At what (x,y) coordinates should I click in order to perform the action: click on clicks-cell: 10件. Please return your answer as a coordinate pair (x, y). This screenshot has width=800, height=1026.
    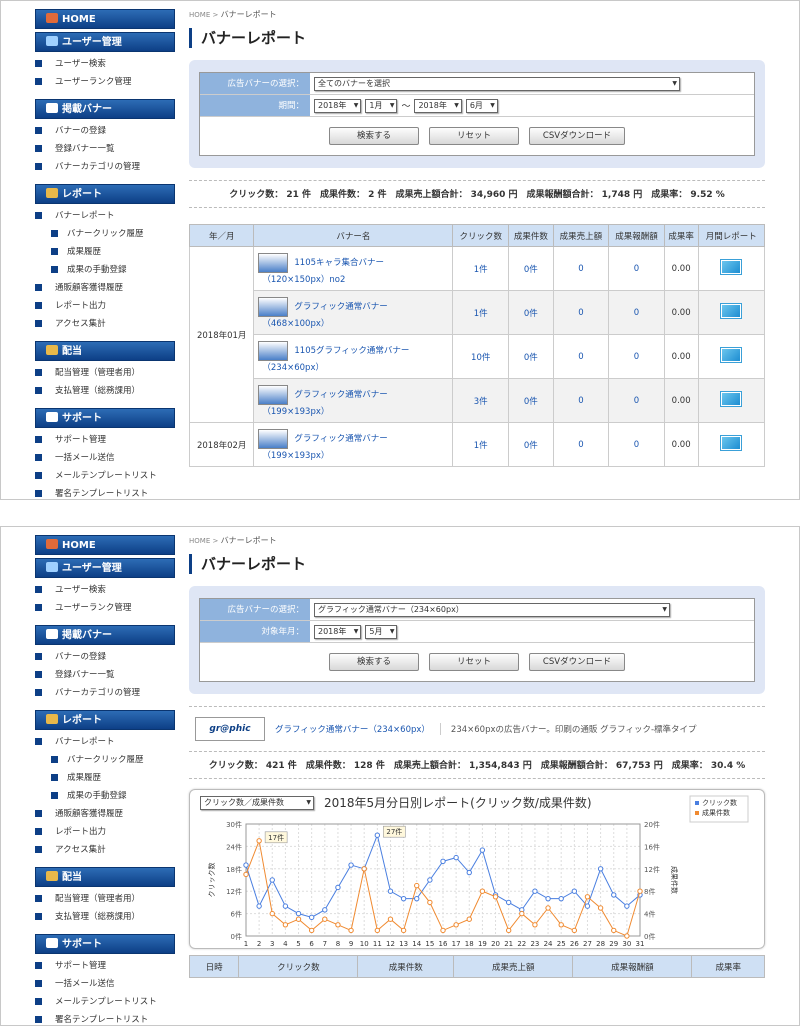
    Looking at the image, I should click on (480, 356).